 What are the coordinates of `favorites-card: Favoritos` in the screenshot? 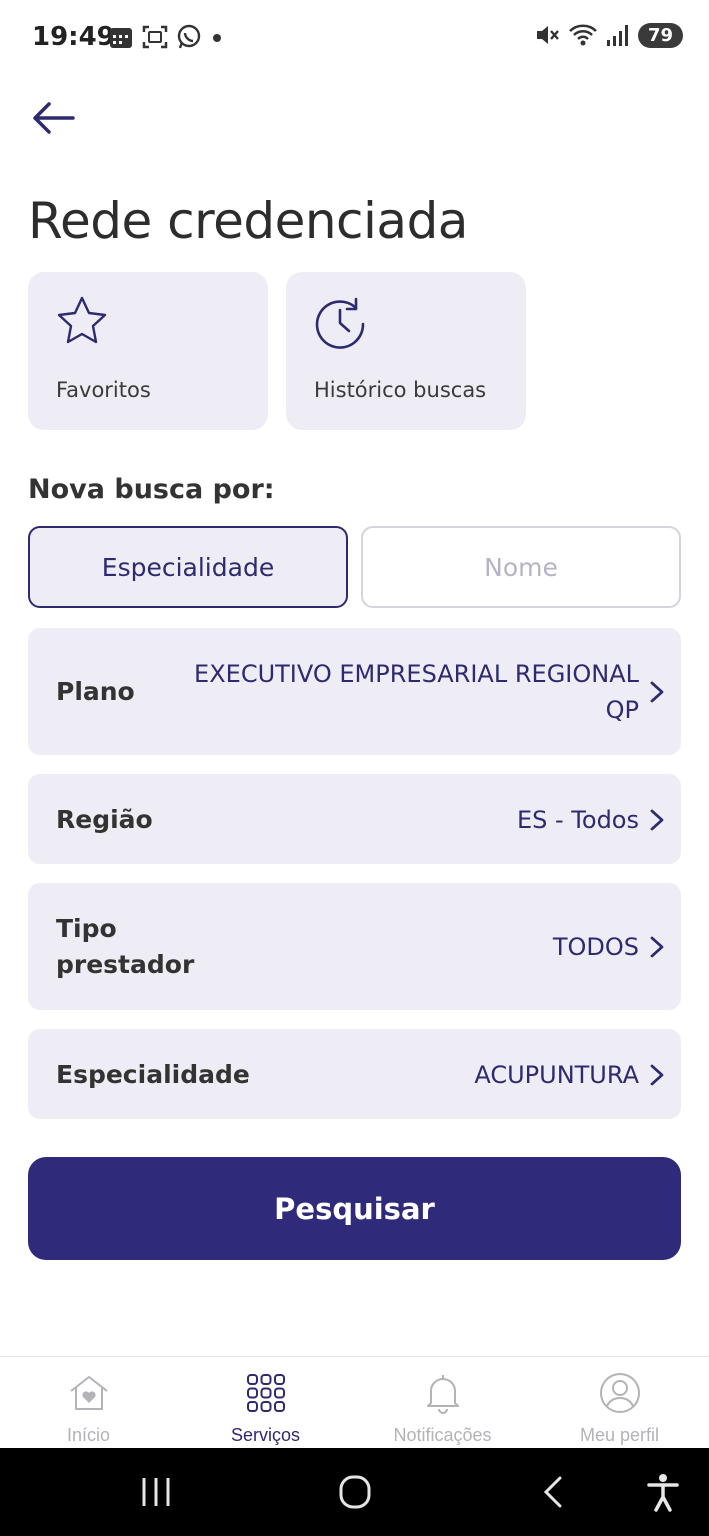 It's located at (148, 351).